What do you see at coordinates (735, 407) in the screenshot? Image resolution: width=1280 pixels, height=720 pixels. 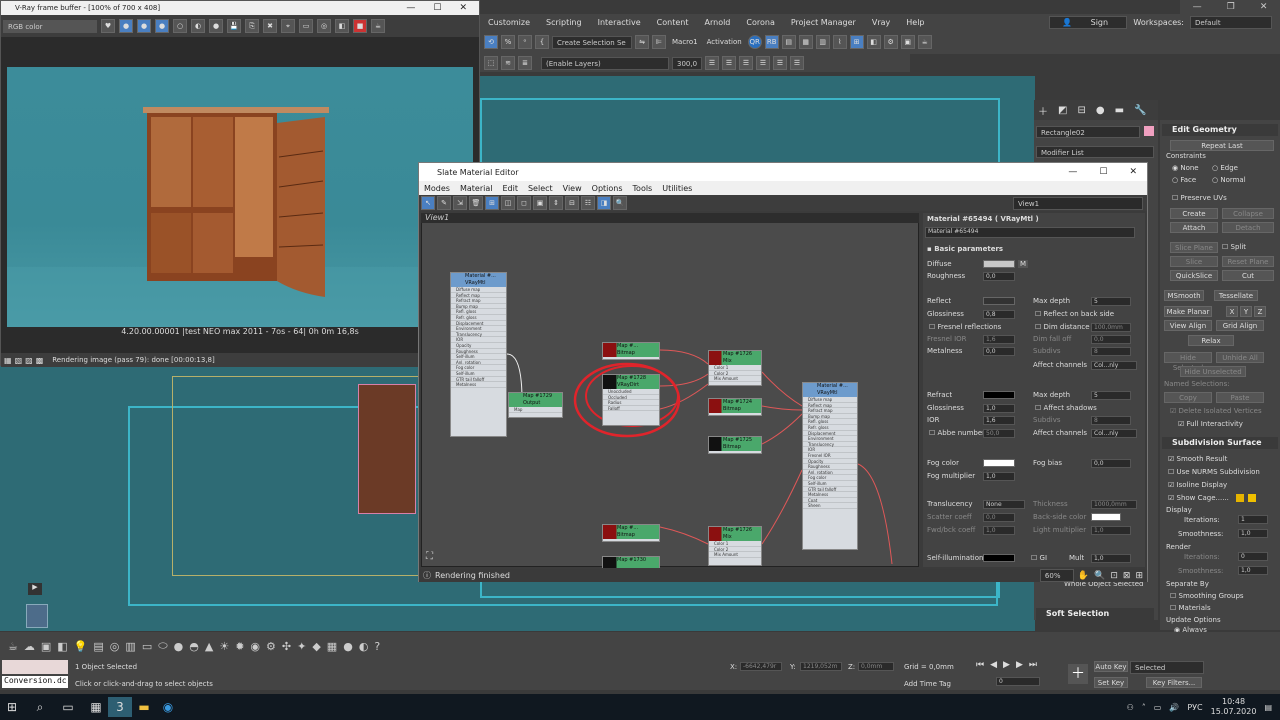 I see `node-map1724: Map #1724 Bitmap` at bounding box center [735, 407].